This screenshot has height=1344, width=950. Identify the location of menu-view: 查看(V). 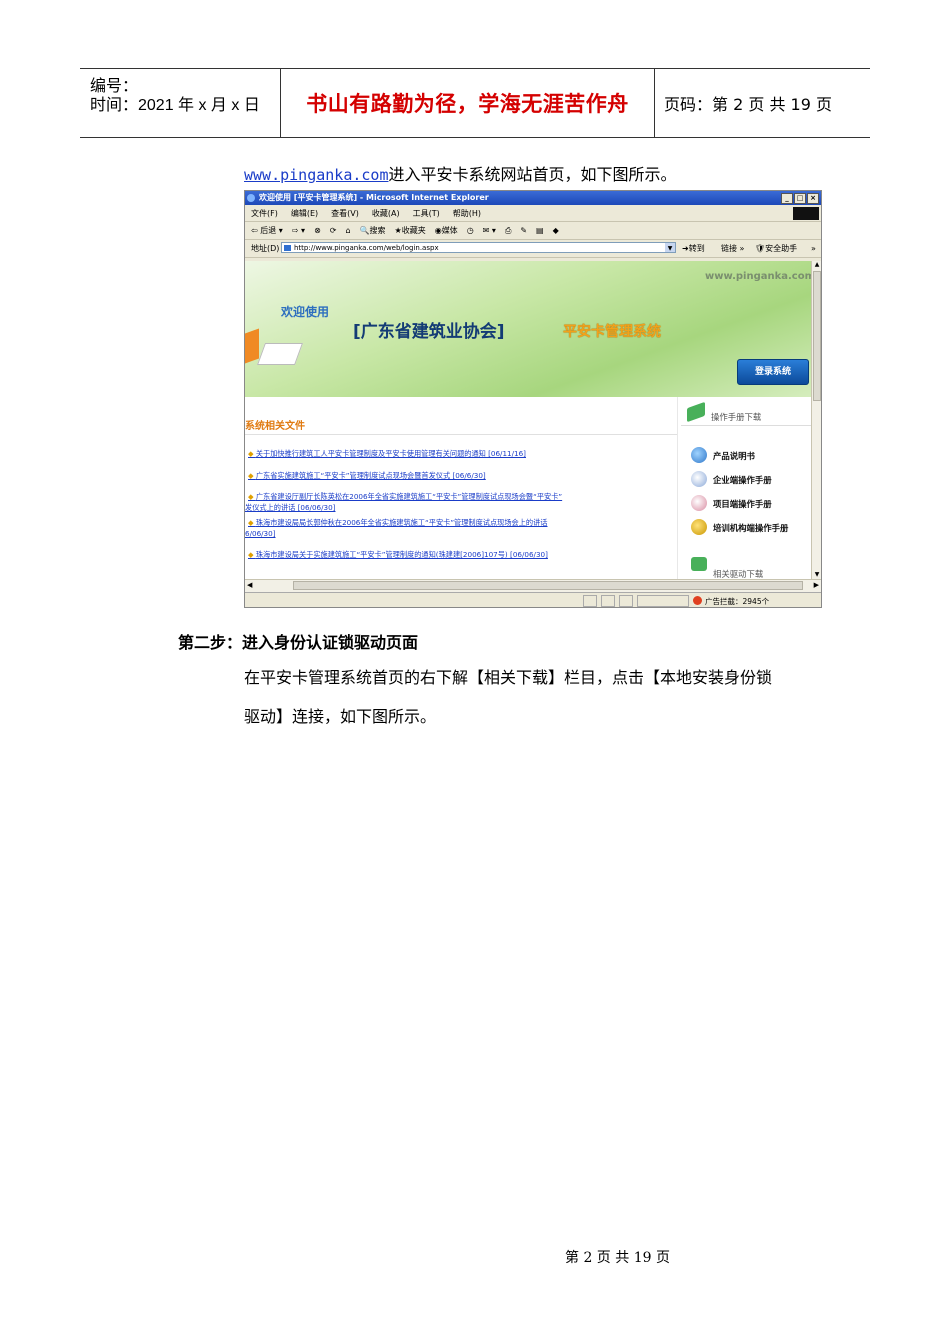
(345, 213).